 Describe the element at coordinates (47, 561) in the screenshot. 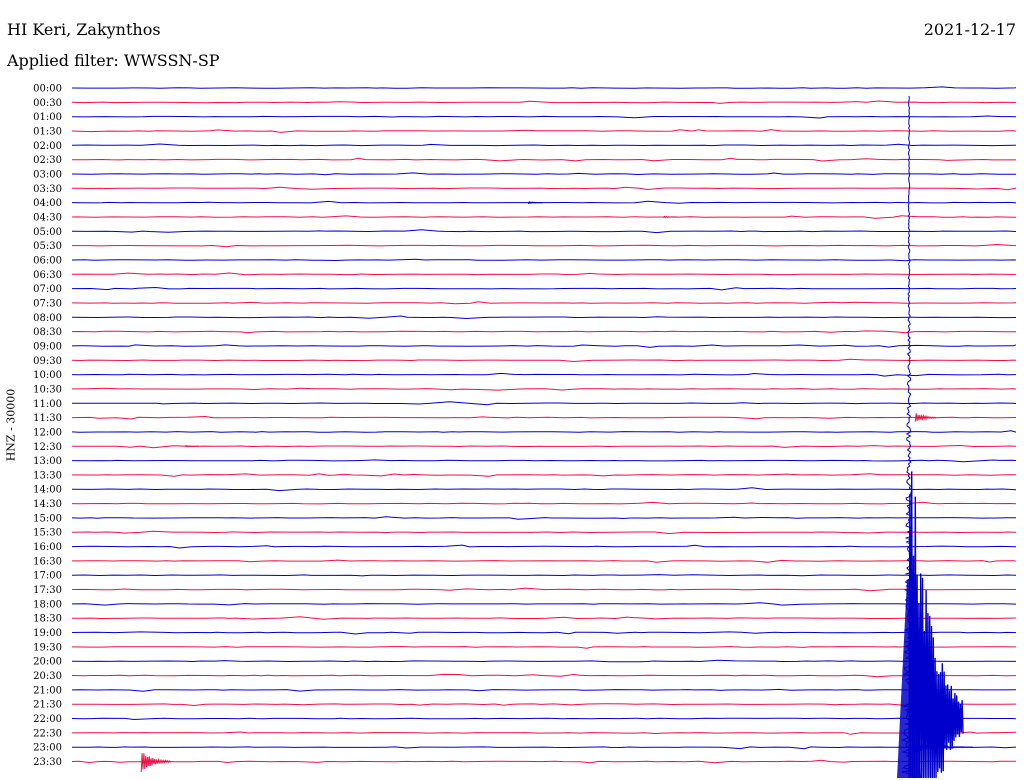

I see `time-label-1630: 16:30` at that location.